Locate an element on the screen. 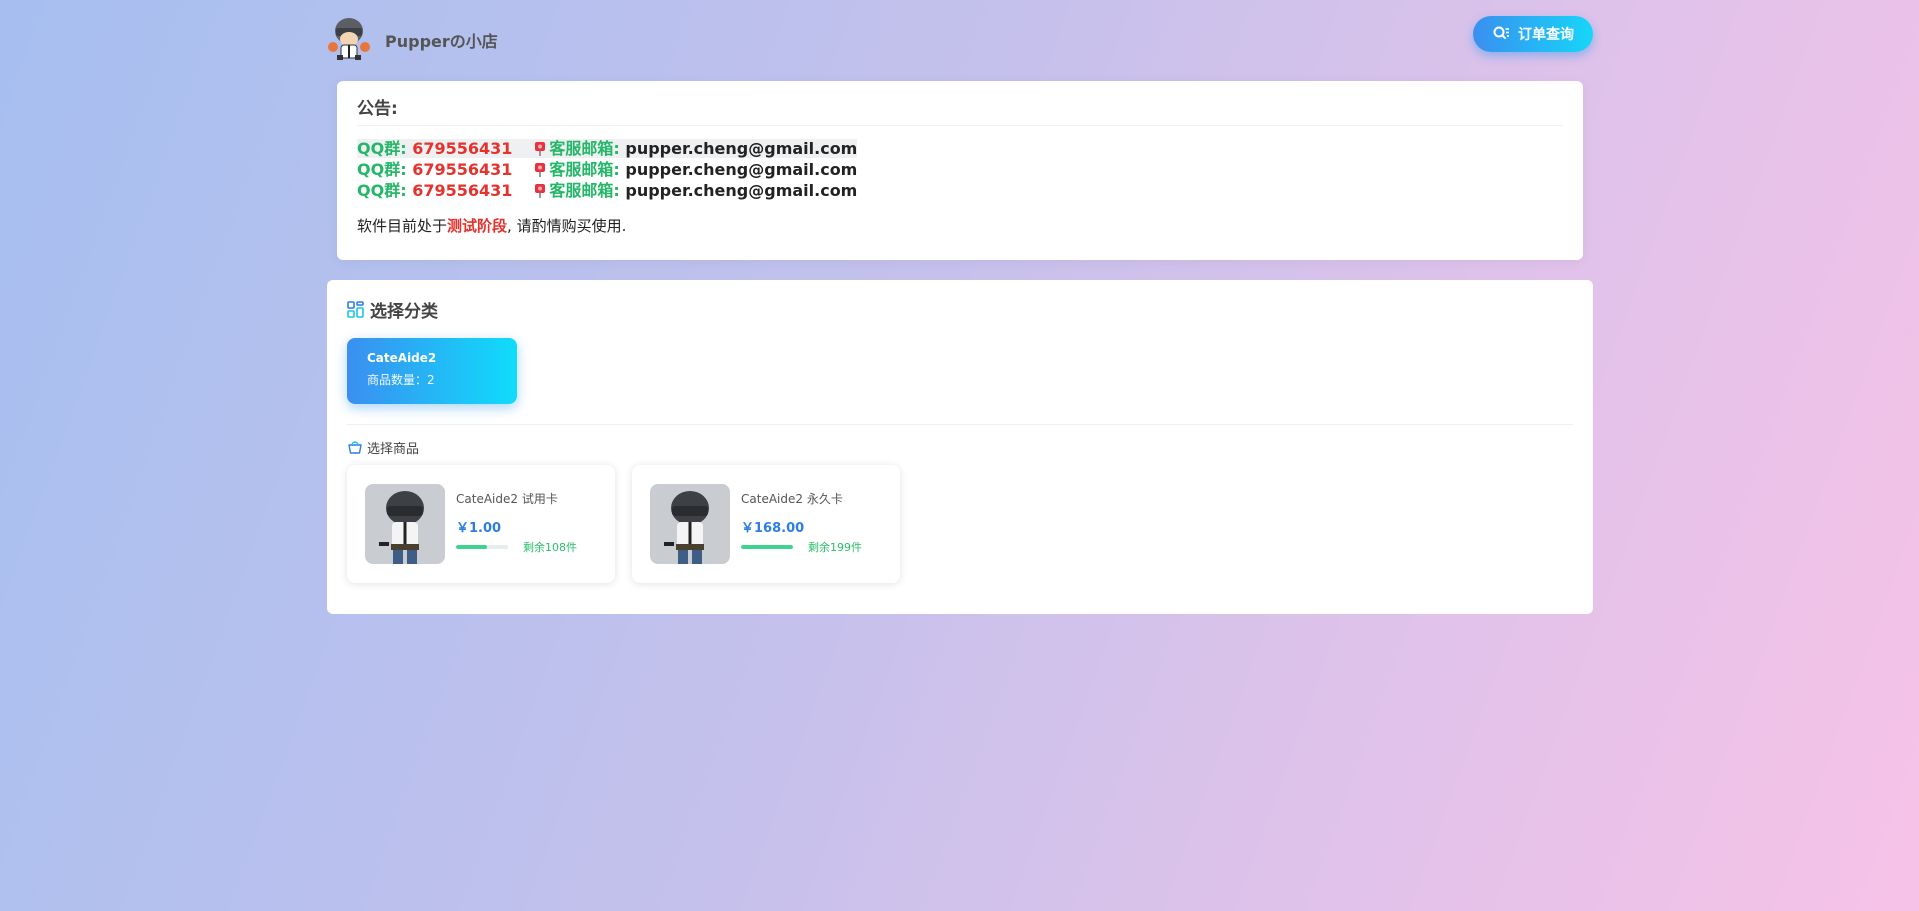  goods-card: CateAide2 永久卡 ￥168.00 剩余199件 is located at coordinates (766, 524).